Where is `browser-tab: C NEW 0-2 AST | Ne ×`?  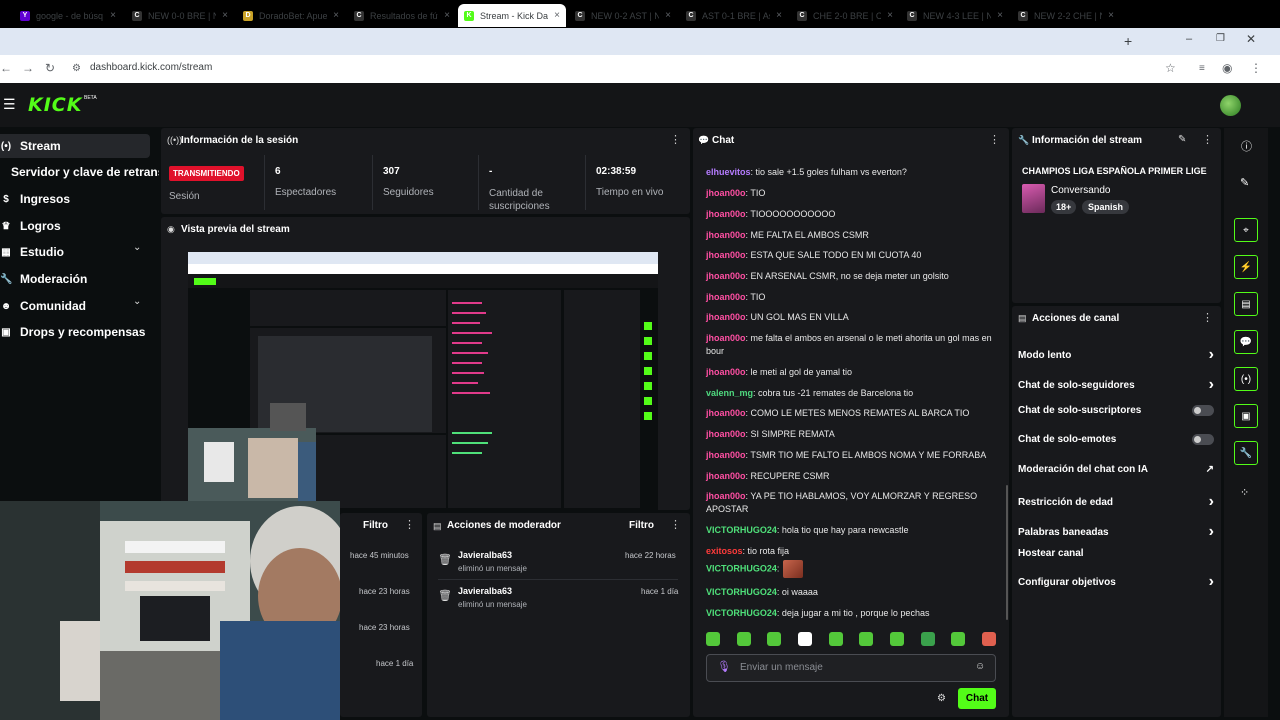 browser-tab: C NEW 0-2 AST | Ne × is located at coordinates (623, 15).